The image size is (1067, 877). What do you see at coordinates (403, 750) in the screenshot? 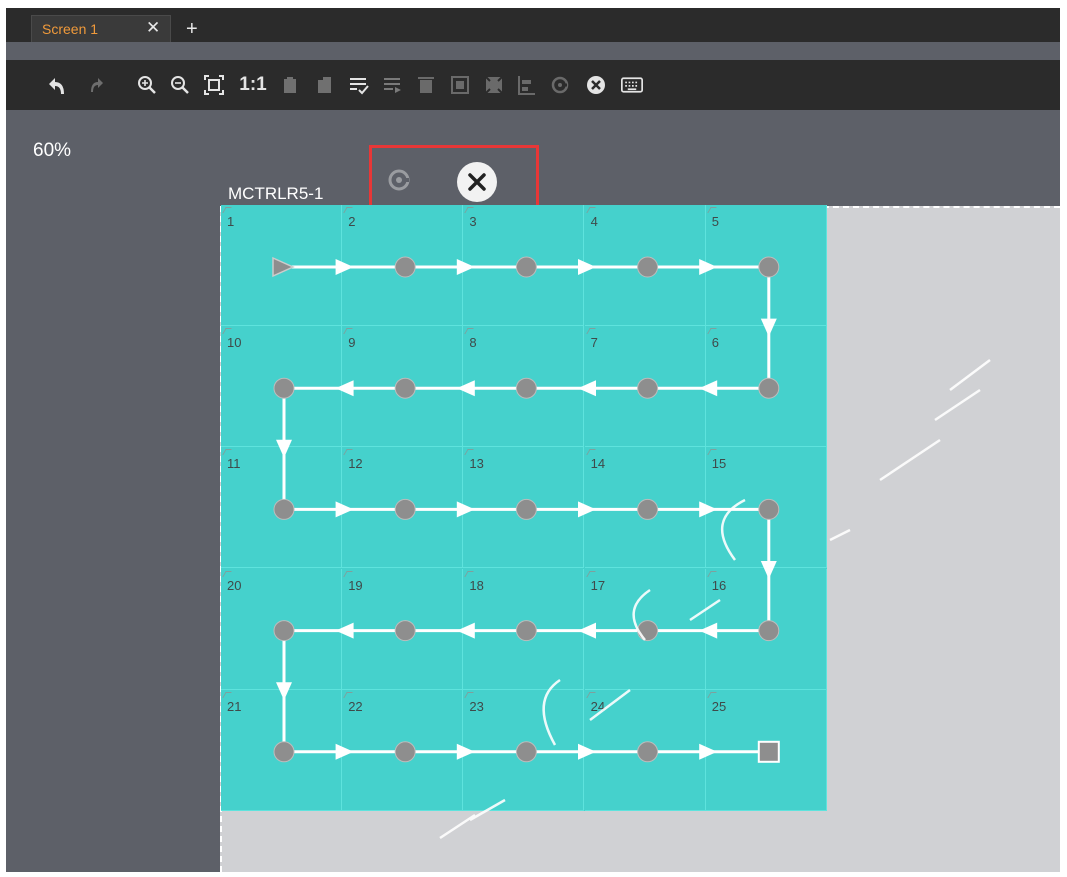
I see `cabinet-cell: 22` at bounding box center [403, 750].